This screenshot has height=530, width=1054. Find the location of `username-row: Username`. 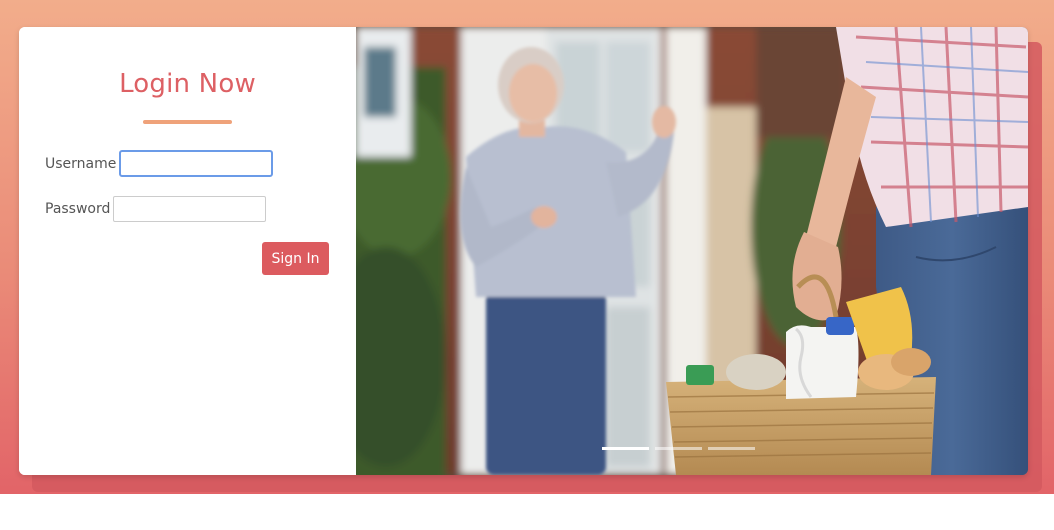

username-row: Username is located at coordinates (159, 163).